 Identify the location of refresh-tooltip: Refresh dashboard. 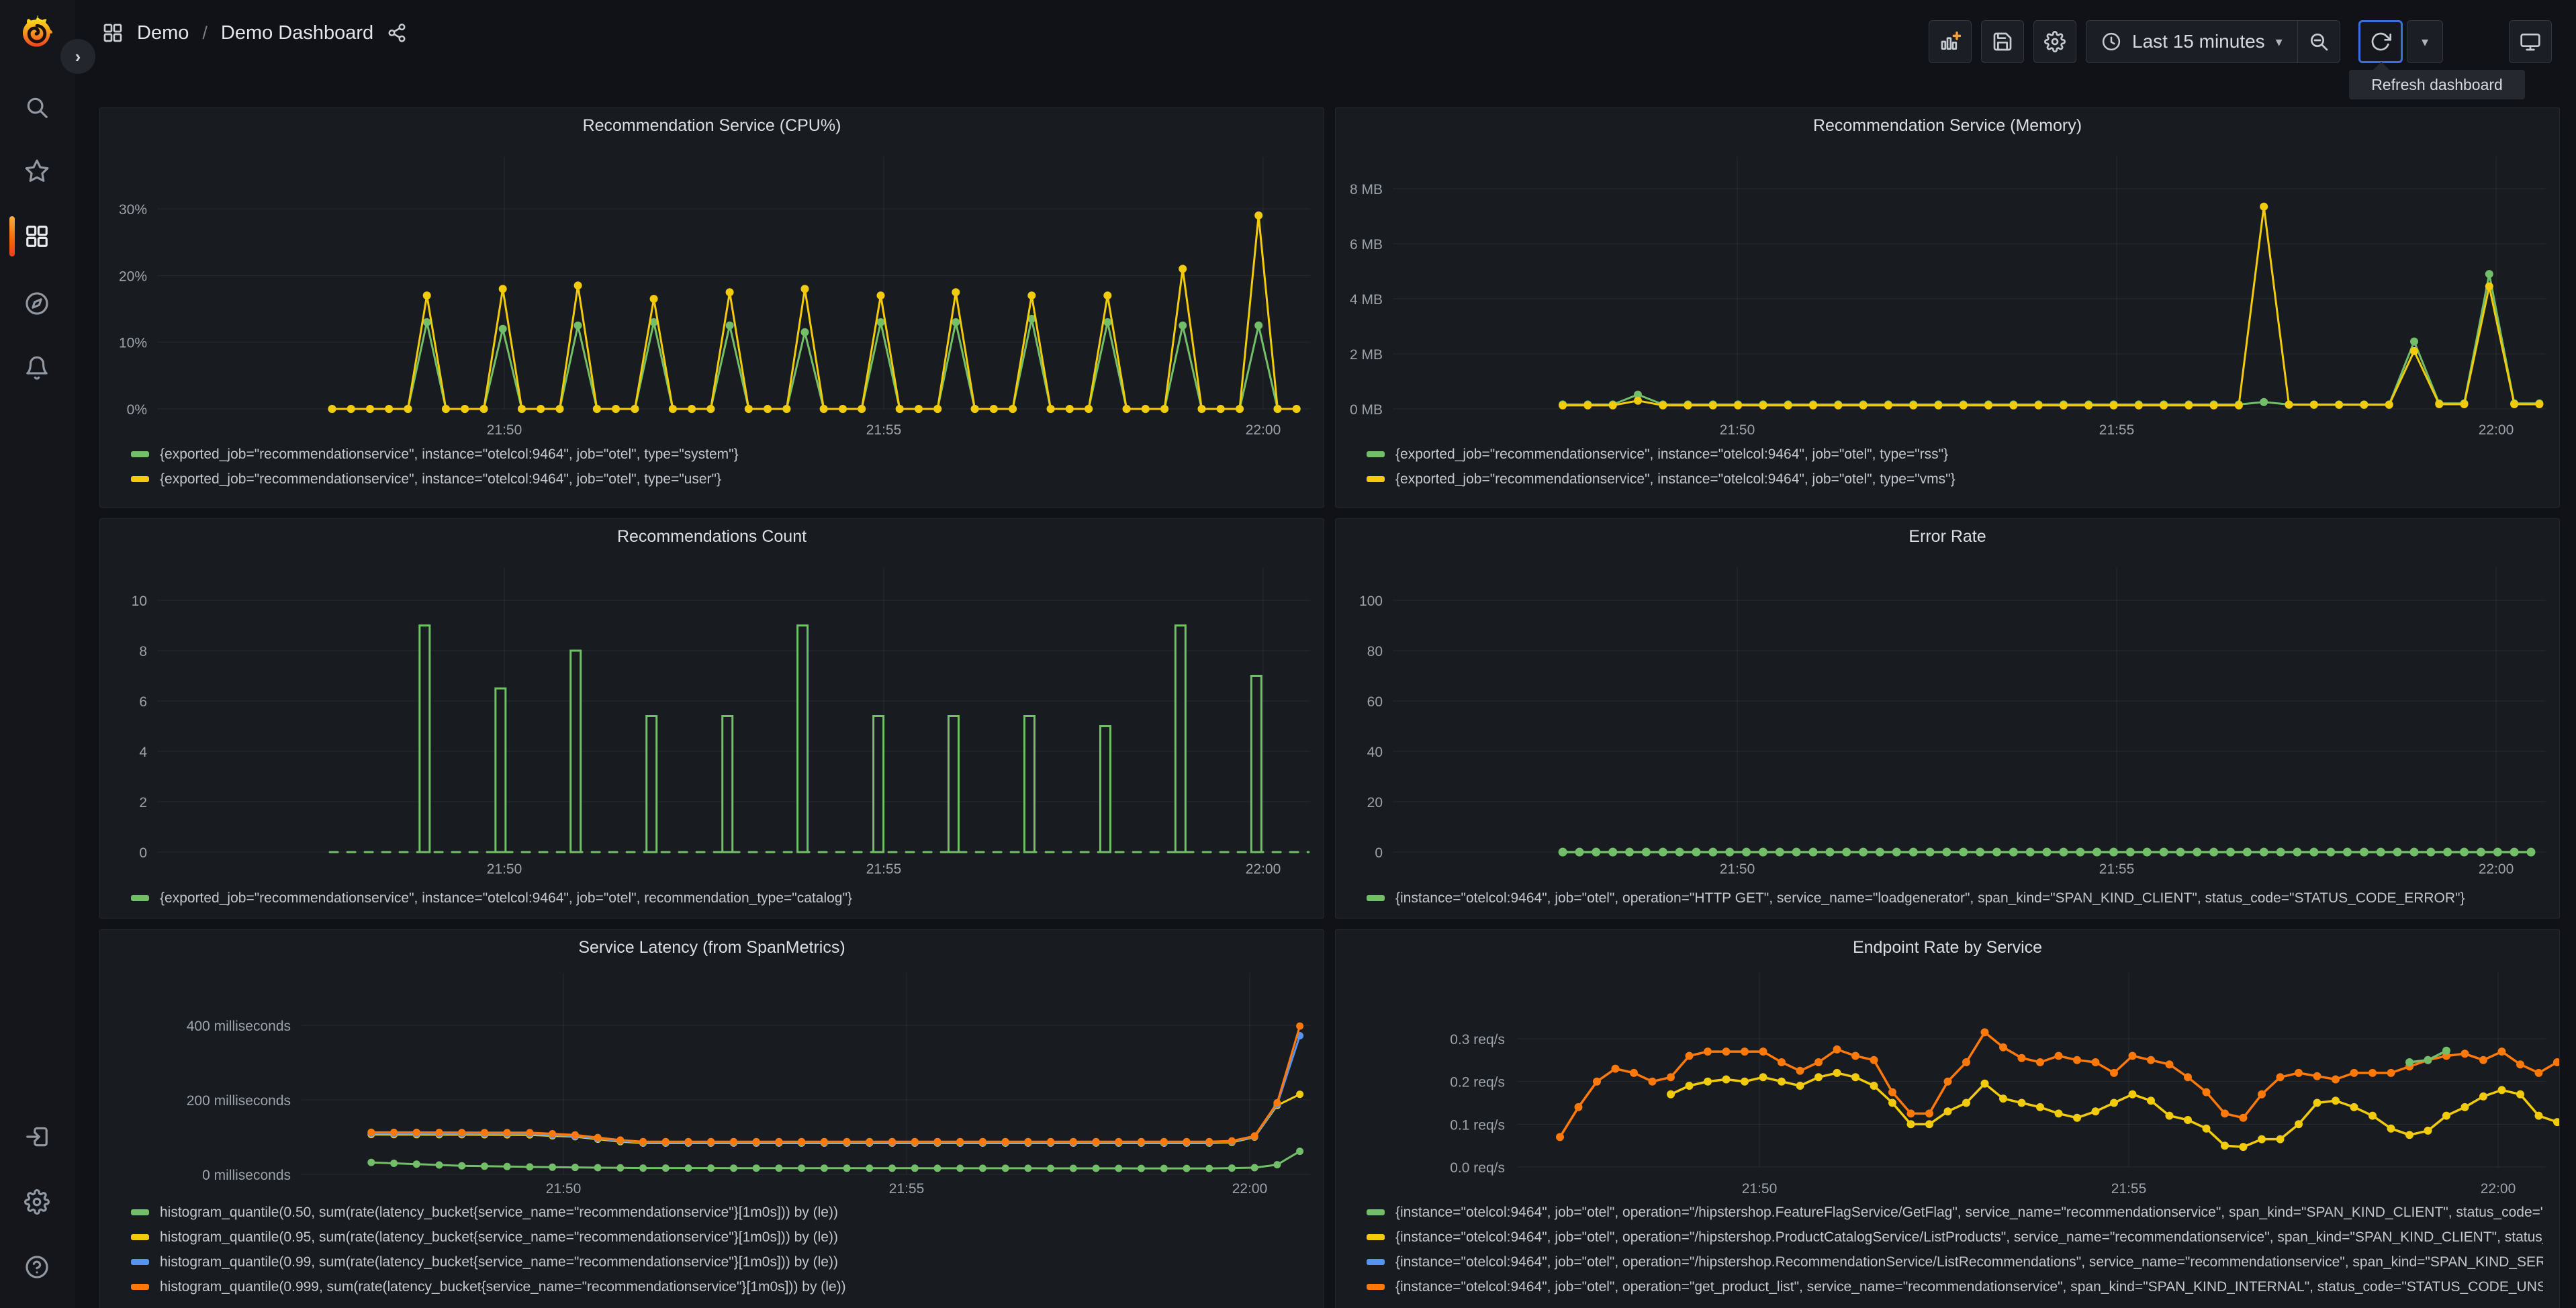
(2437, 84).